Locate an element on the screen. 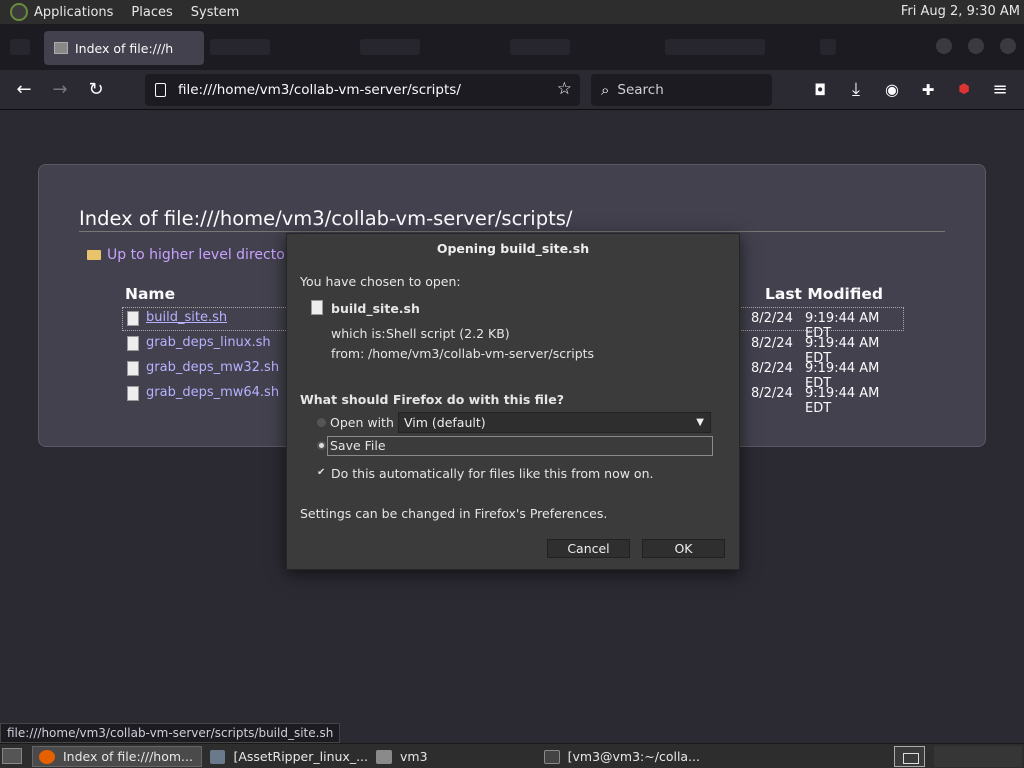 This screenshot has width=1024, height=768. tab-favicon-icon is located at coordinates (61, 48).